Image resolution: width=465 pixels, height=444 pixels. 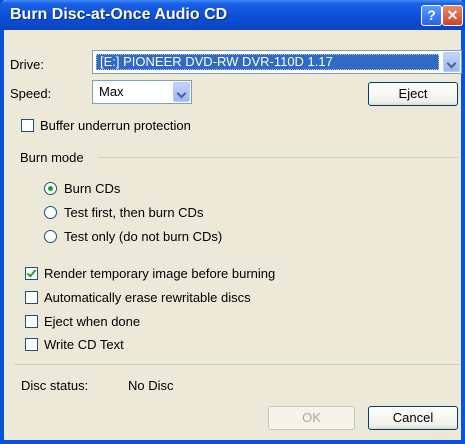 I want to click on burn-cds-label: Burn CDs, so click(x=92, y=188).